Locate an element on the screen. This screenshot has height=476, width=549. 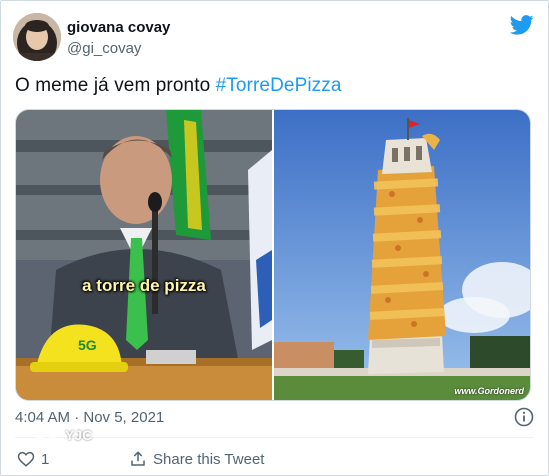
share-label: Share this Tweet is located at coordinates (209, 459).